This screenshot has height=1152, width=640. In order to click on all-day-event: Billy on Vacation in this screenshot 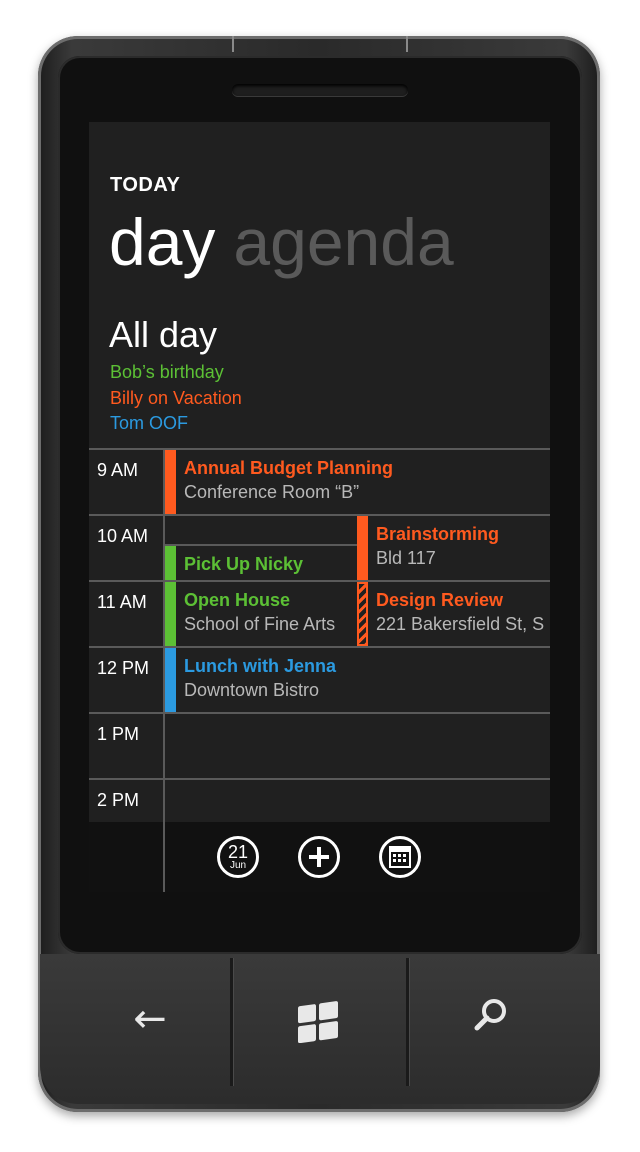, I will do `click(176, 398)`.